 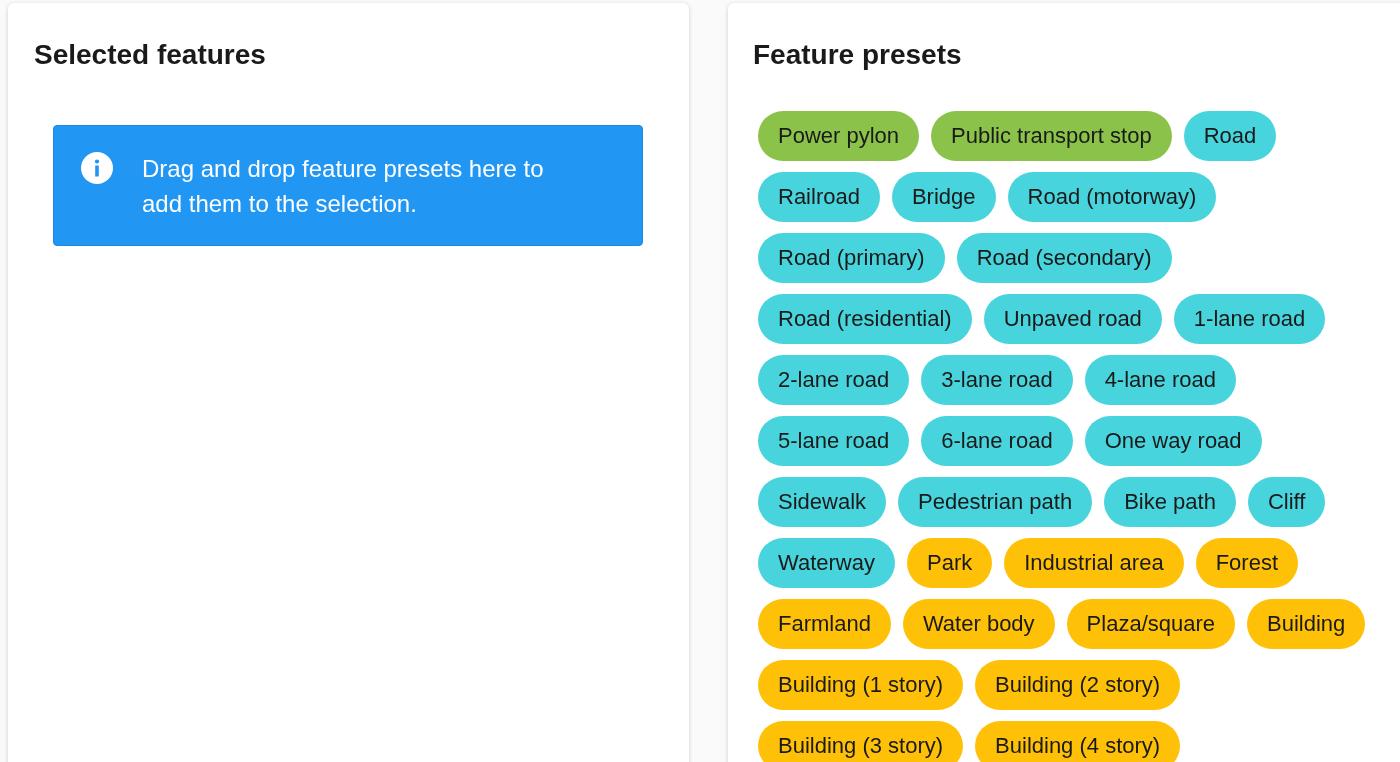 I want to click on preset-chip: Bridge, so click(x=943, y=197).